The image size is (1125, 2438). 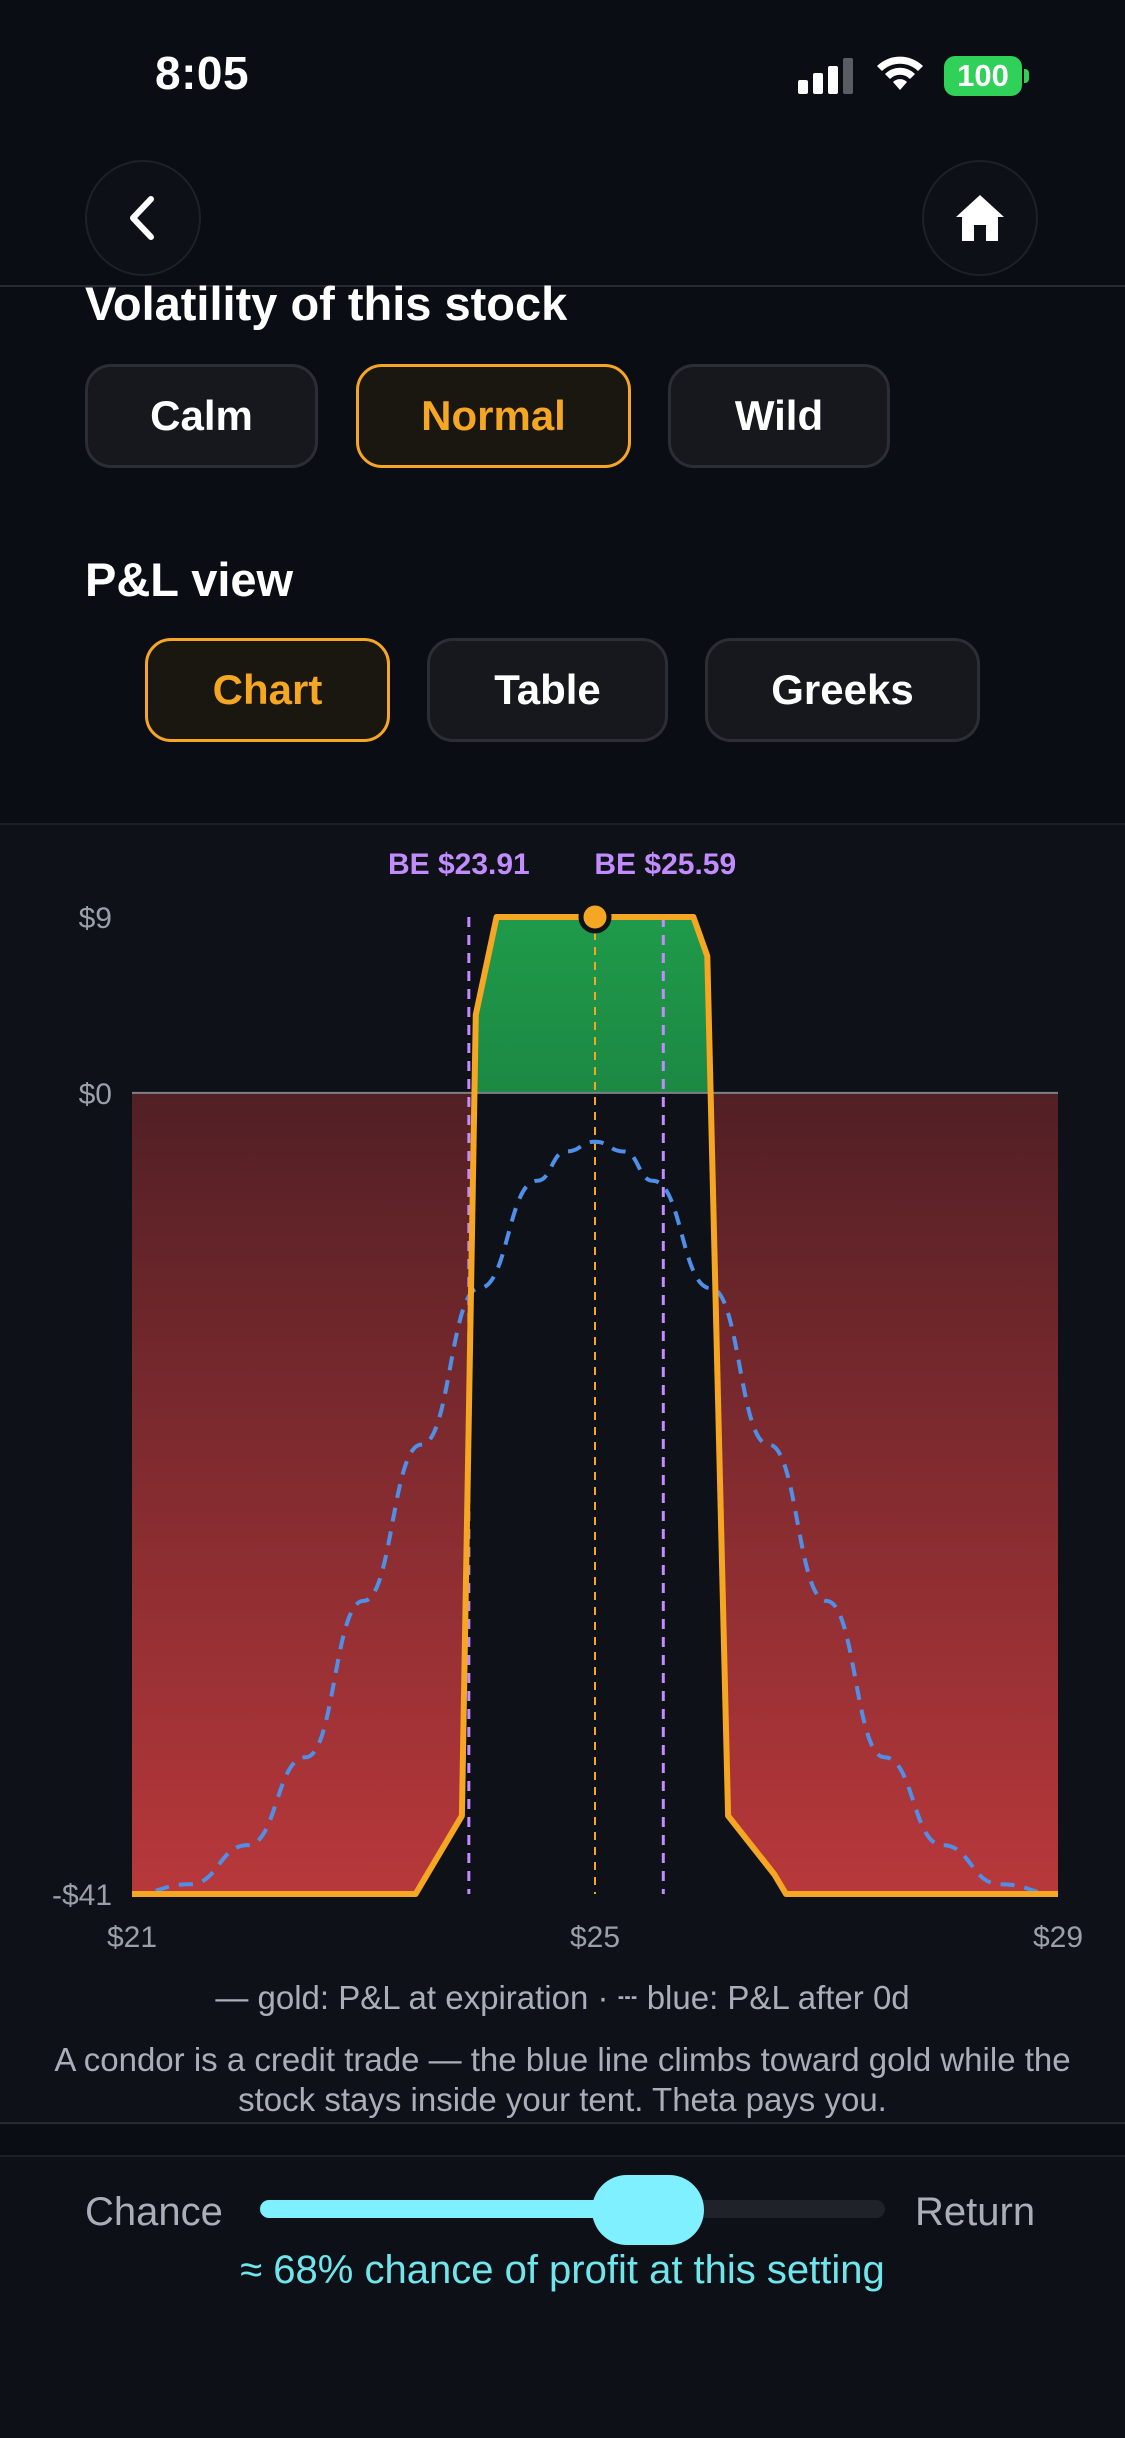 What do you see at coordinates (595, 1937) in the screenshot?
I see `x-tick-label: $25` at bounding box center [595, 1937].